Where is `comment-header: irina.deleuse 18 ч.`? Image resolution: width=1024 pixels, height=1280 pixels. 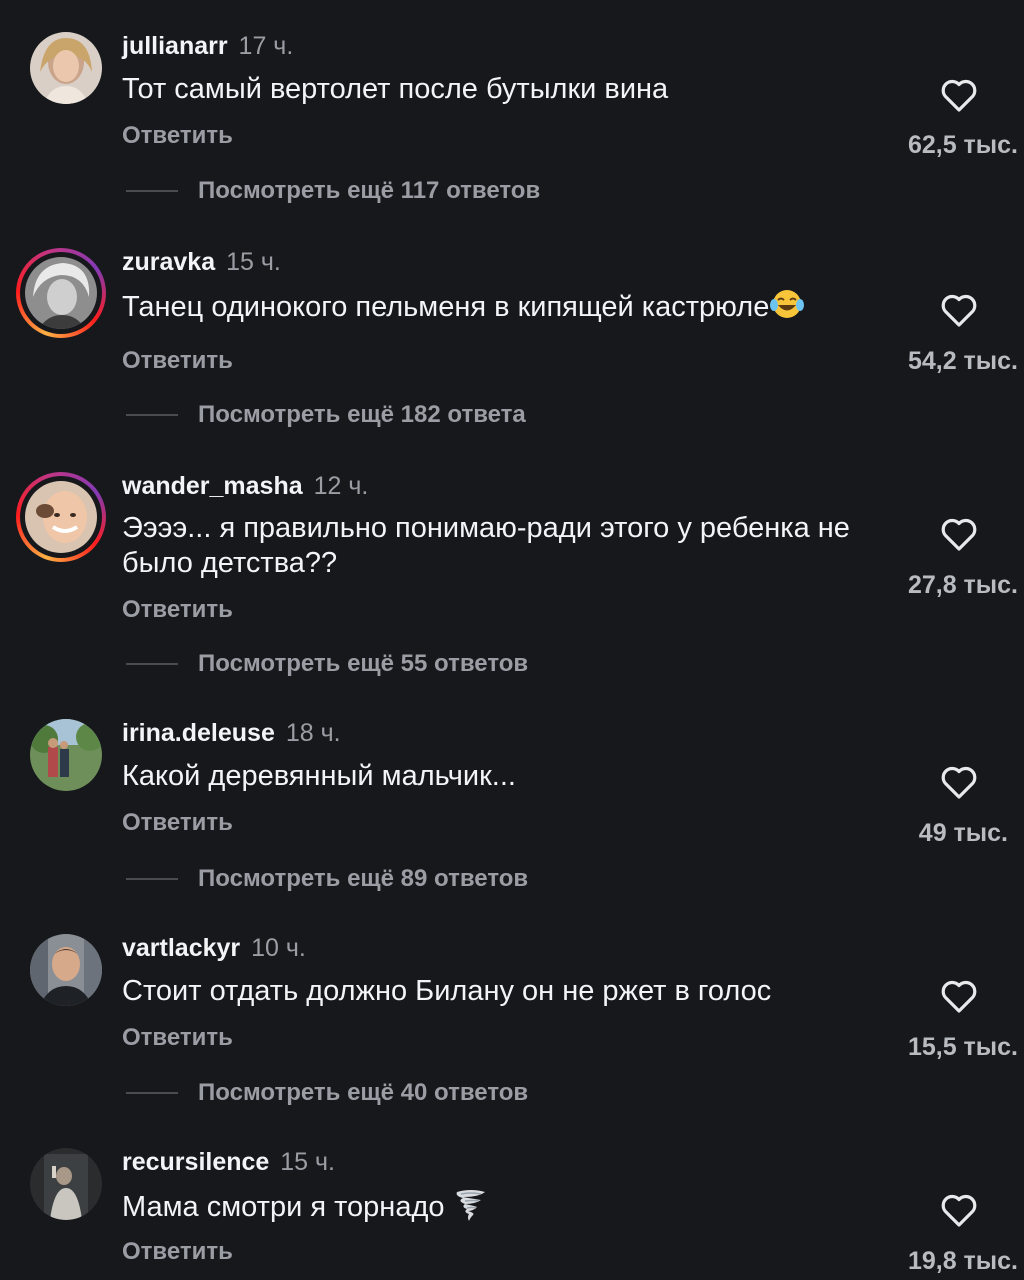 comment-header: irina.deleuse 18 ч. is located at coordinates (231, 733).